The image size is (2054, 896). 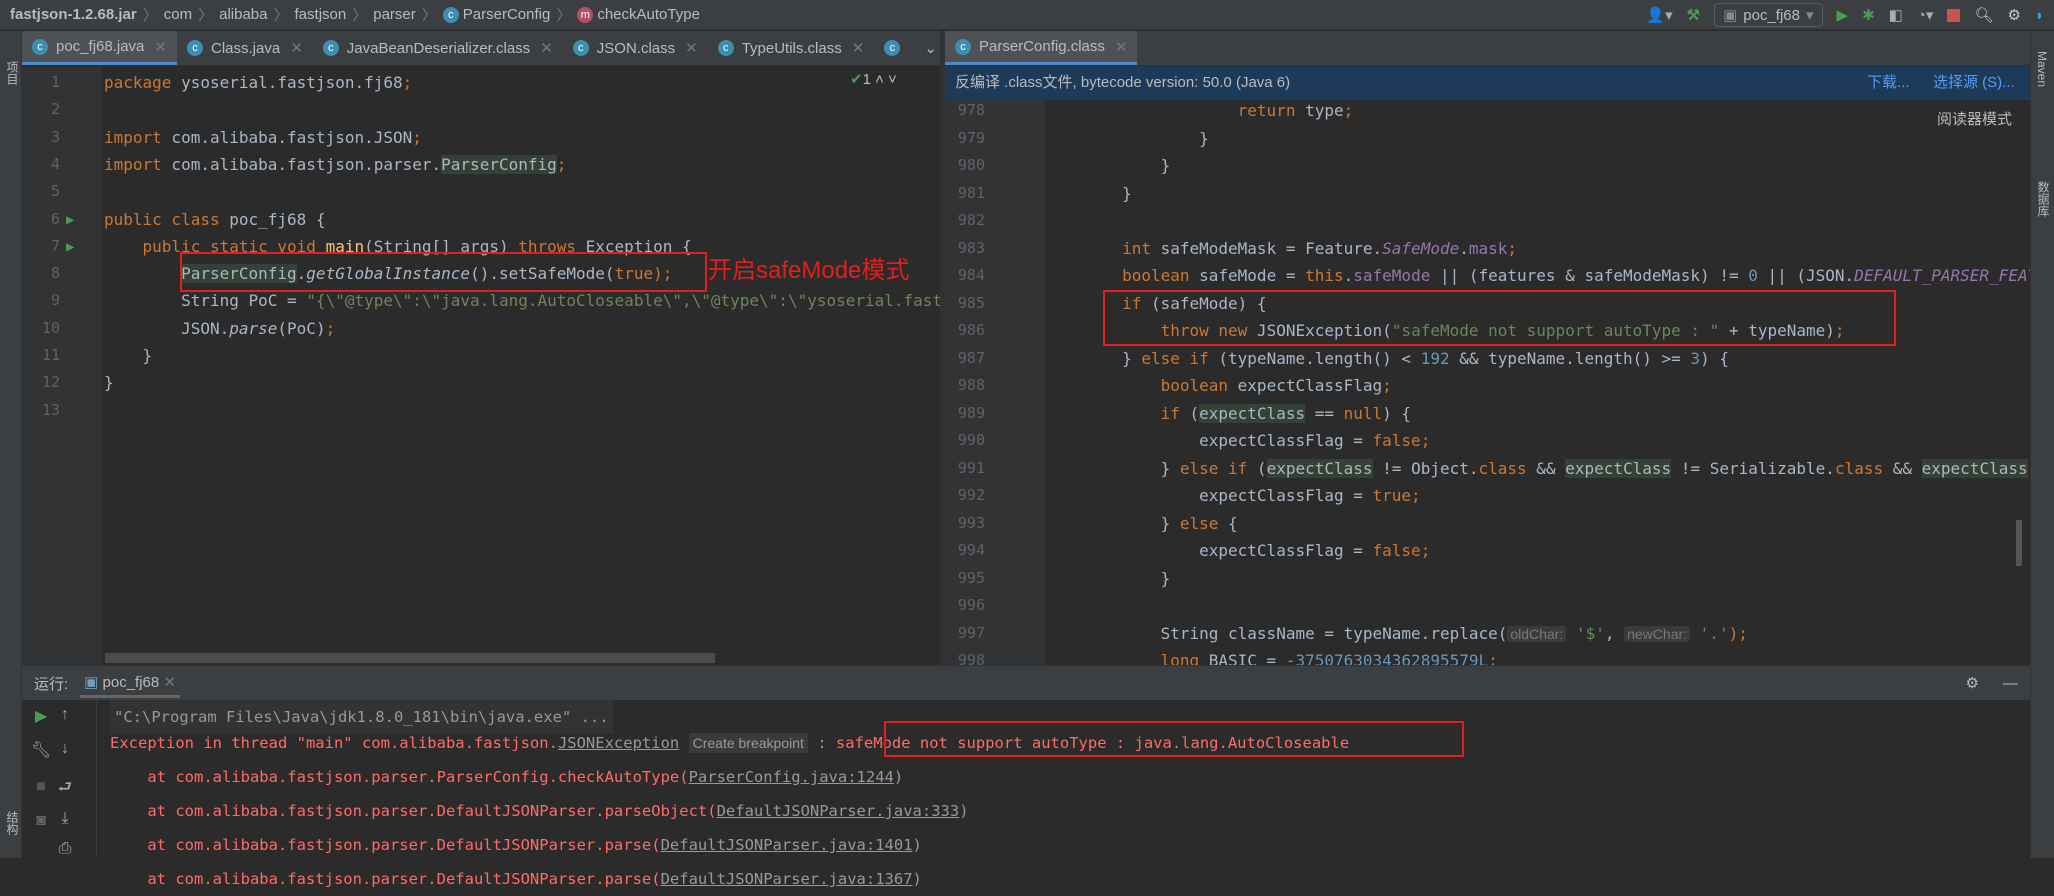 What do you see at coordinates (1925, 15) in the screenshot?
I see `profiler-icon: ◔▾` at bounding box center [1925, 15].